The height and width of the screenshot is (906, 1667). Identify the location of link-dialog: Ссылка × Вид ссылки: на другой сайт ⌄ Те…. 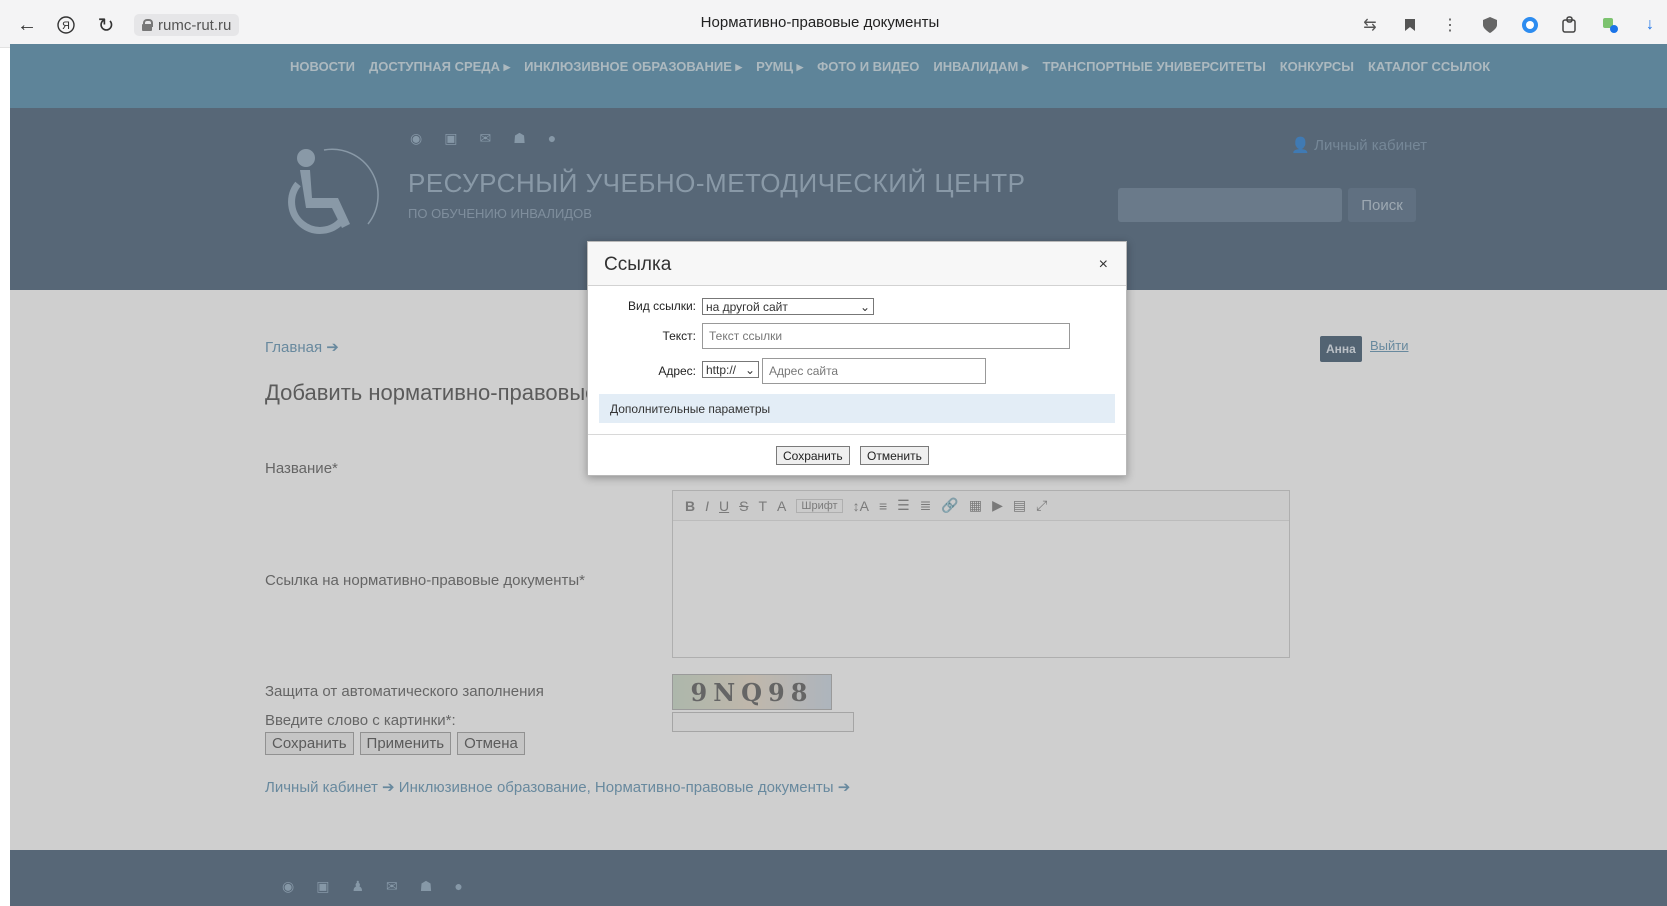
(857, 358).